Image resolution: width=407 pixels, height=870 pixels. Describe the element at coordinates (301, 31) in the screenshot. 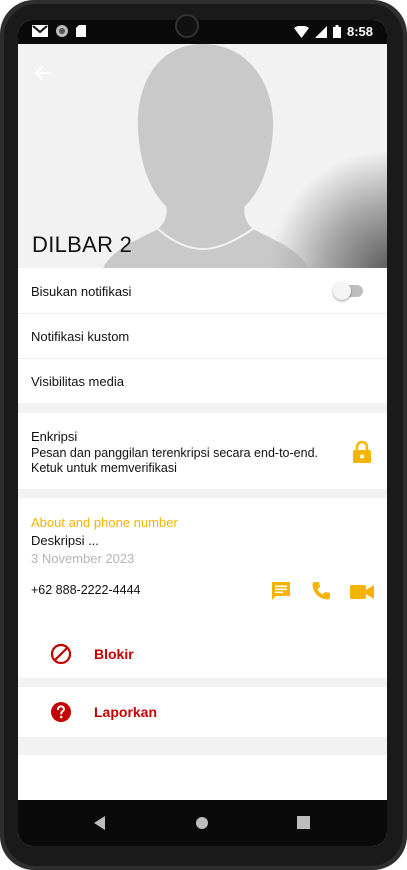

I see `wifi-icon` at that location.